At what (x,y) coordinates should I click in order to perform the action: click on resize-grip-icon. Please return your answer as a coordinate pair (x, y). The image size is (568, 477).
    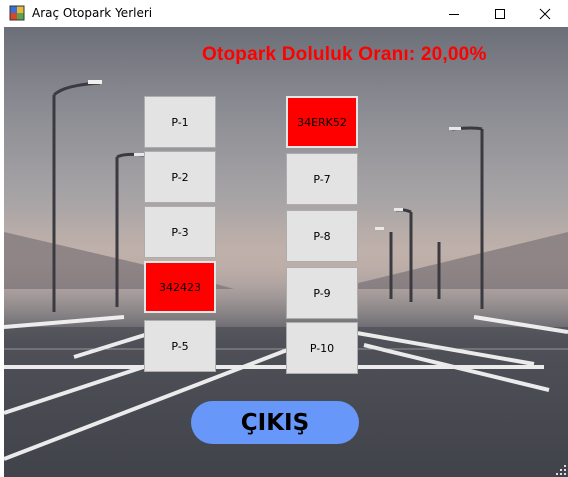
    Looking at the image, I should click on (561, 470).